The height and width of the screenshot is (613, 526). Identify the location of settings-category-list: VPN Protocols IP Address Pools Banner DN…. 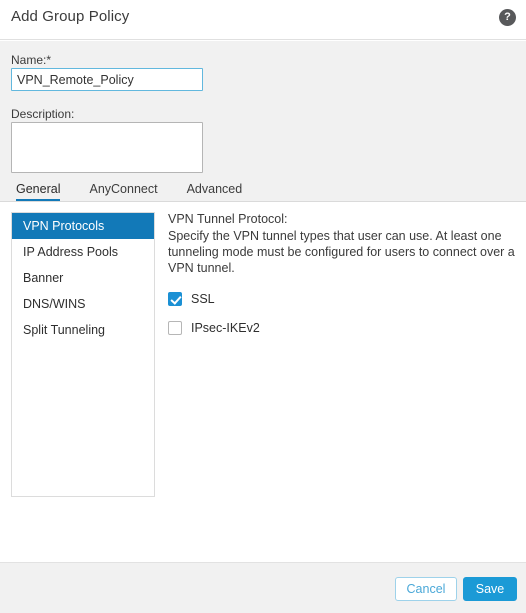
(83, 354).